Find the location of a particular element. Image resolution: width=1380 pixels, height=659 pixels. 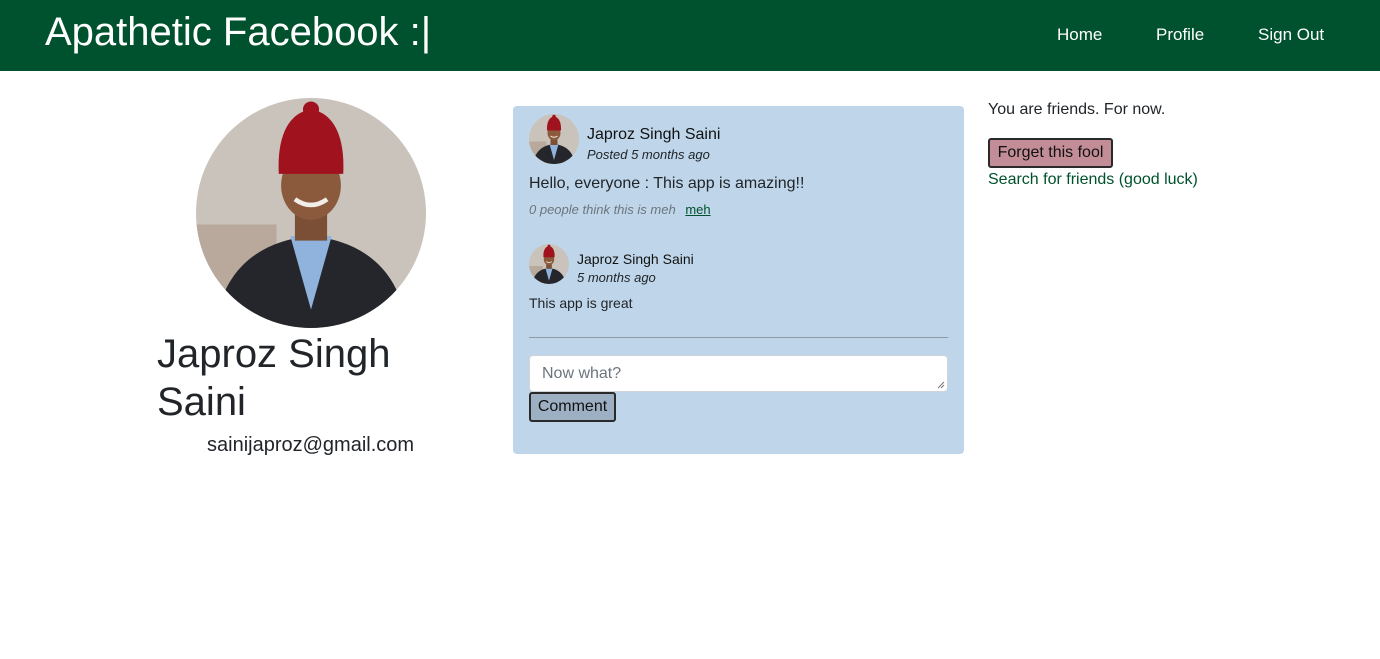

comment-input: Now what? is located at coordinates (738, 373).